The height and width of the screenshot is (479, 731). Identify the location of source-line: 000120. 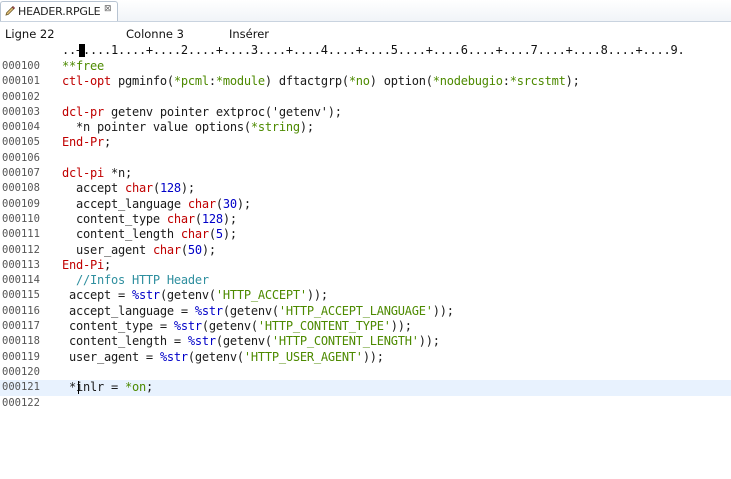
(365, 372).